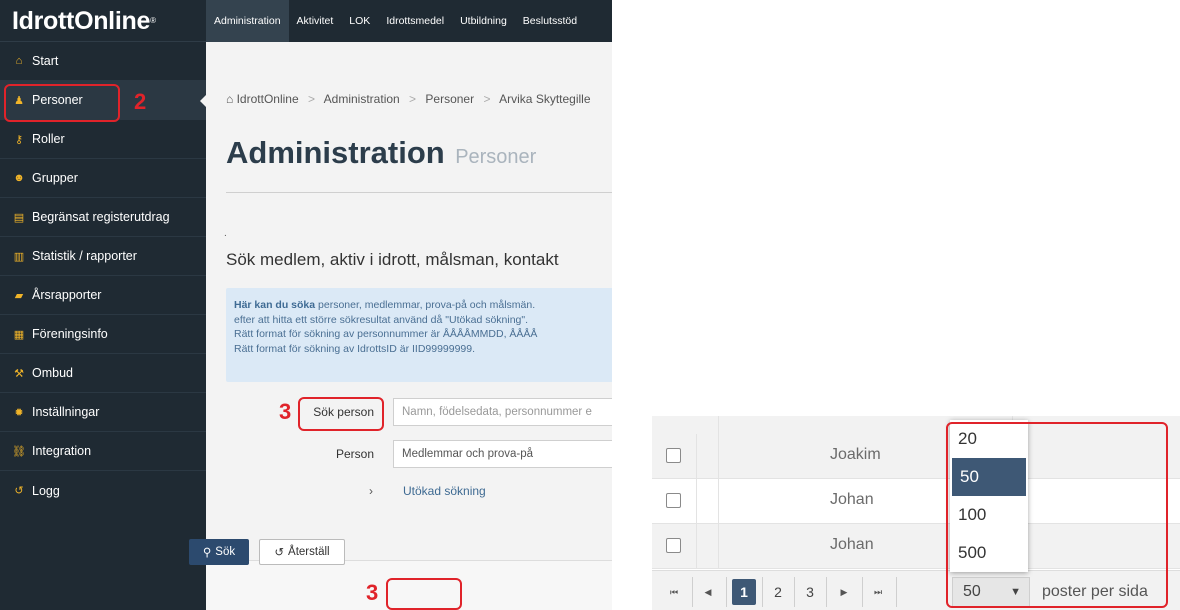 Image resolution: width=1180 pixels, height=610 pixels. I want to click on link-icon: ⛓, so click(19, 451).